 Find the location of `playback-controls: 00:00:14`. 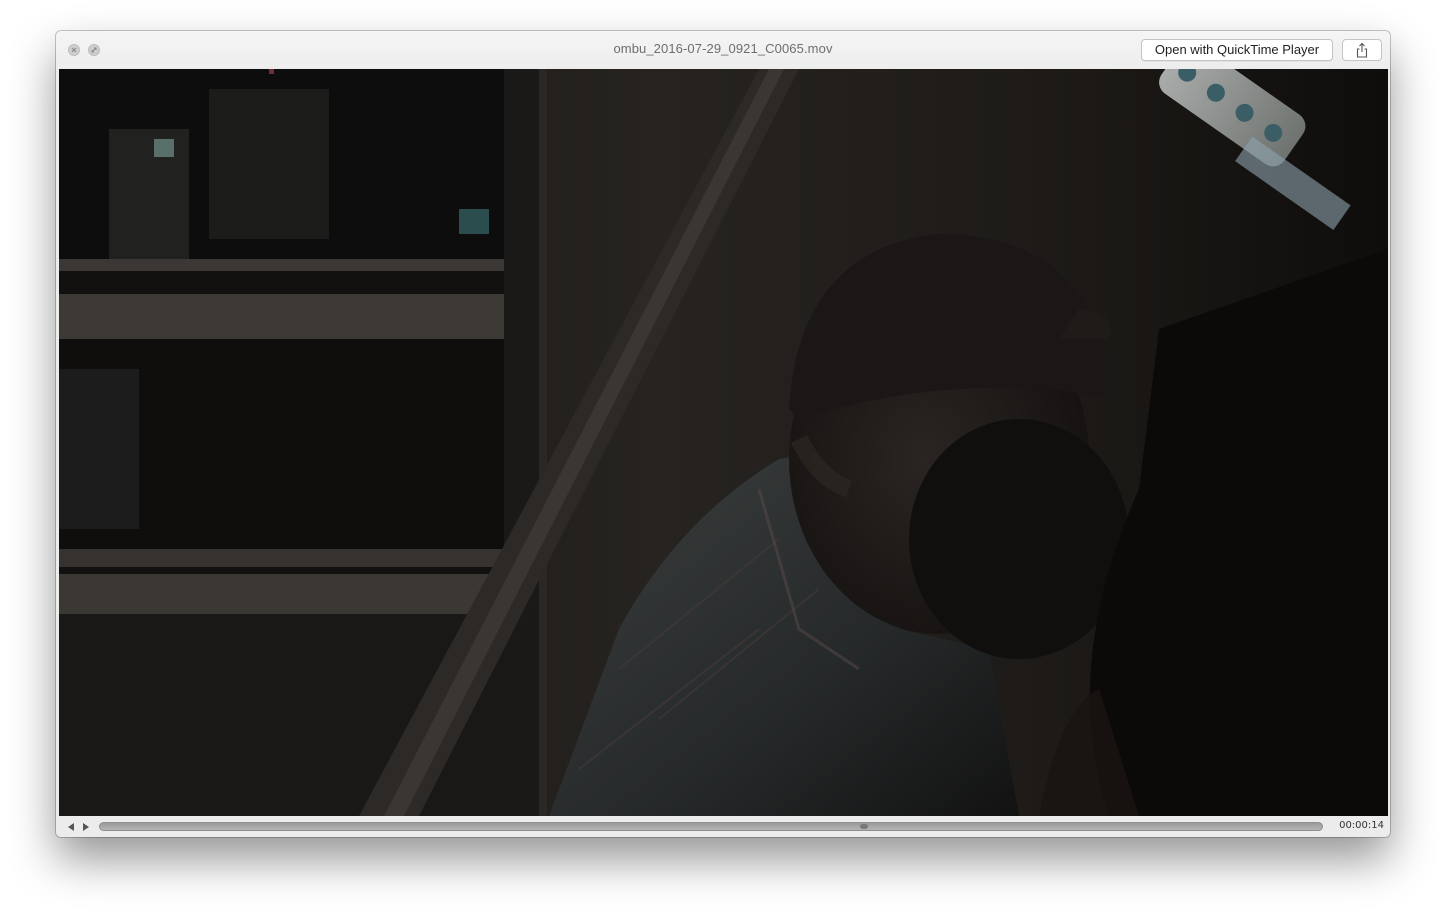

playback-controls: 00:00:14 is located at coordinates (723, 826).